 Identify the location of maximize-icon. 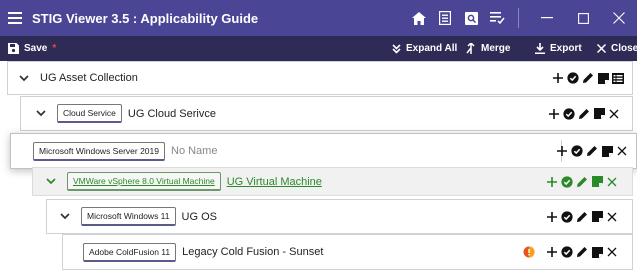
(583, 18).